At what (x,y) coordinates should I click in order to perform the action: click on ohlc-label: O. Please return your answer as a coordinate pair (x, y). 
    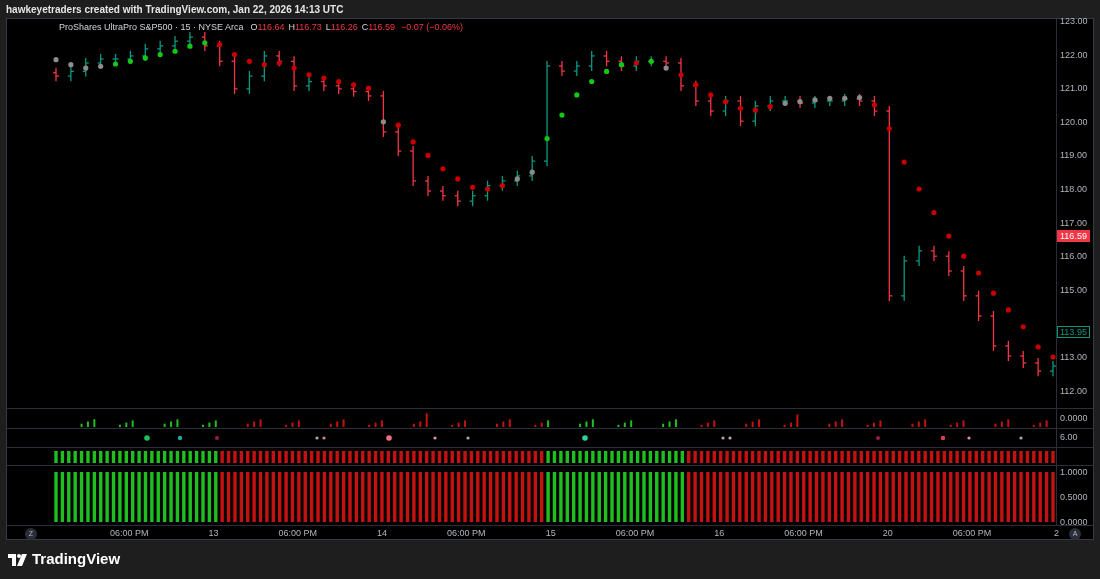
    Looking at the image, I should click on (254, 27).